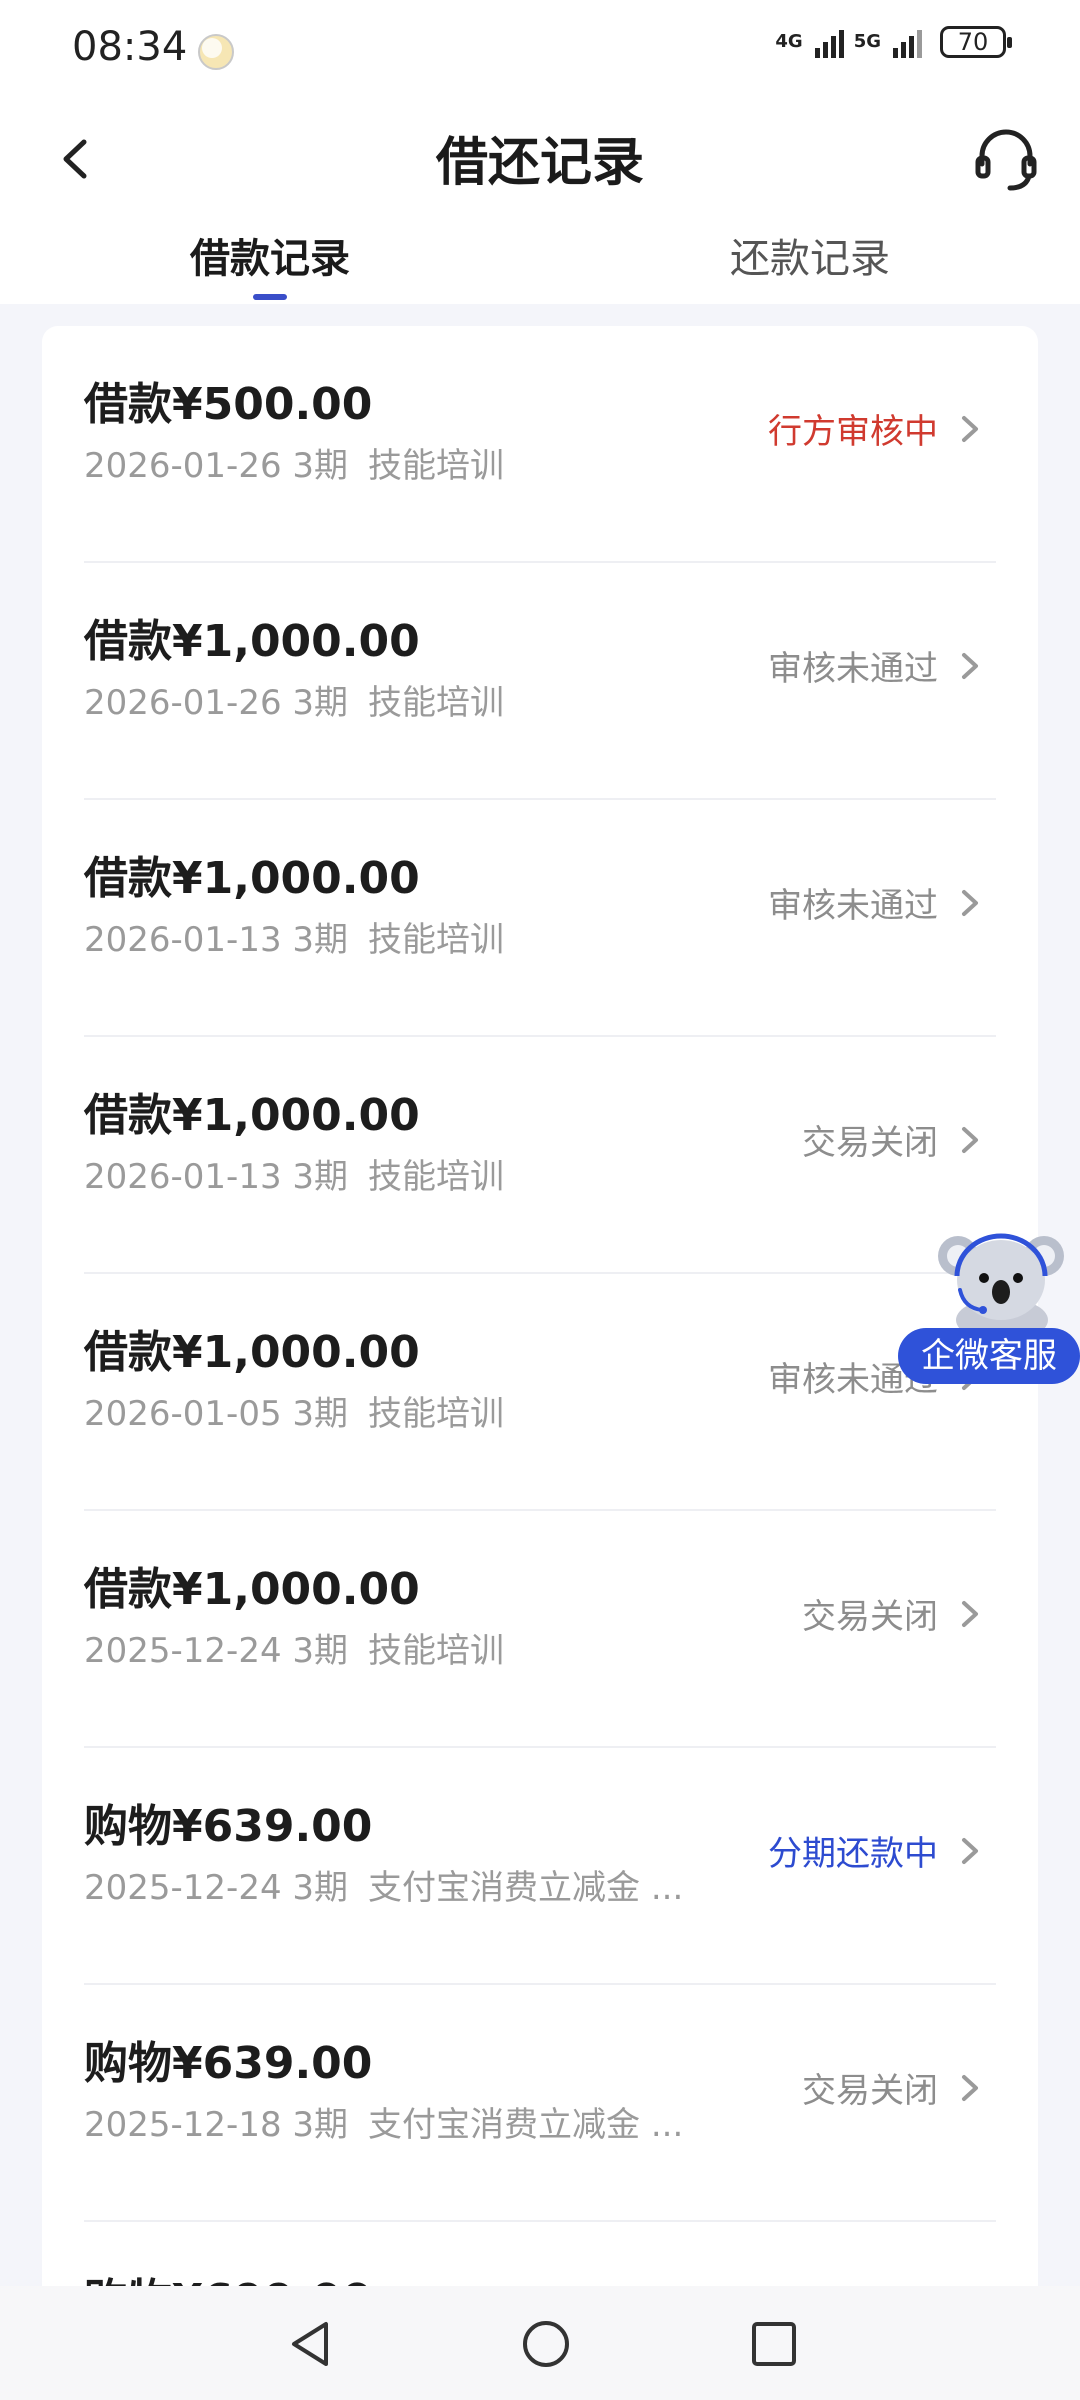 The height and width of the screenshot is (2400, 1080). I want to click on nav-home-button, so click(546, 2344).